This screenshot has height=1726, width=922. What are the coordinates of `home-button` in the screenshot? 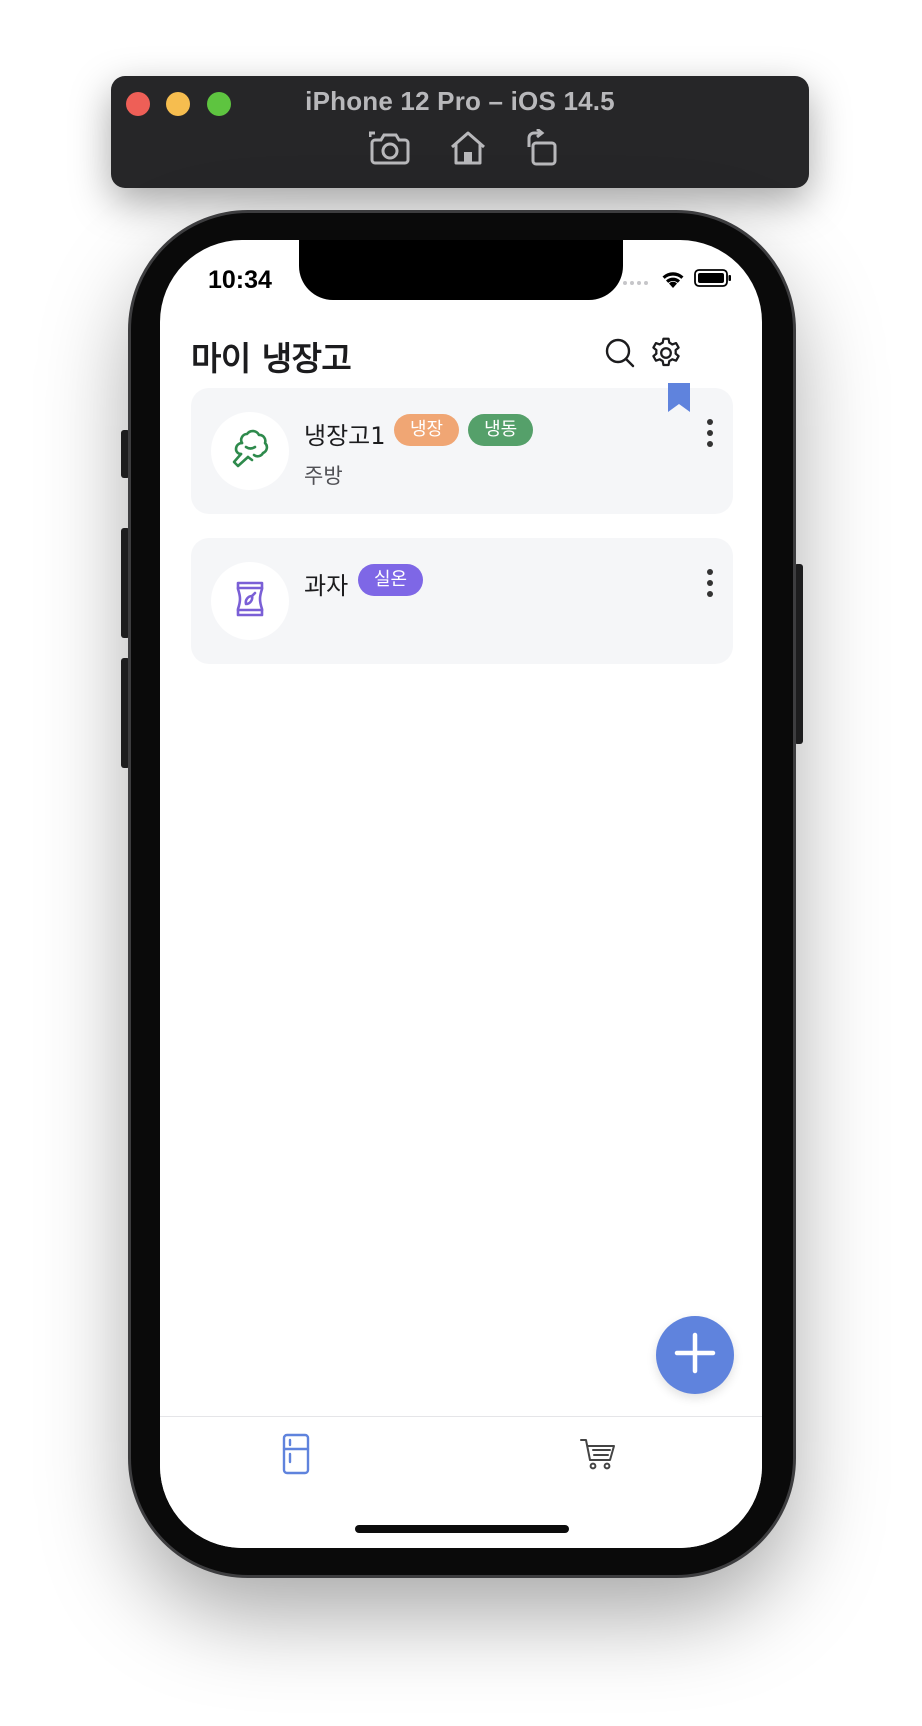 It's located at (468, 150).